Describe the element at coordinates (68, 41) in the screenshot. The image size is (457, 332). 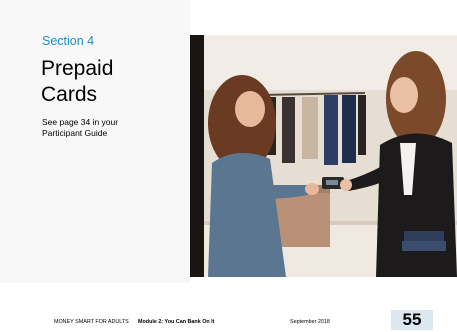
I see `section-label: Section 4` at that location.